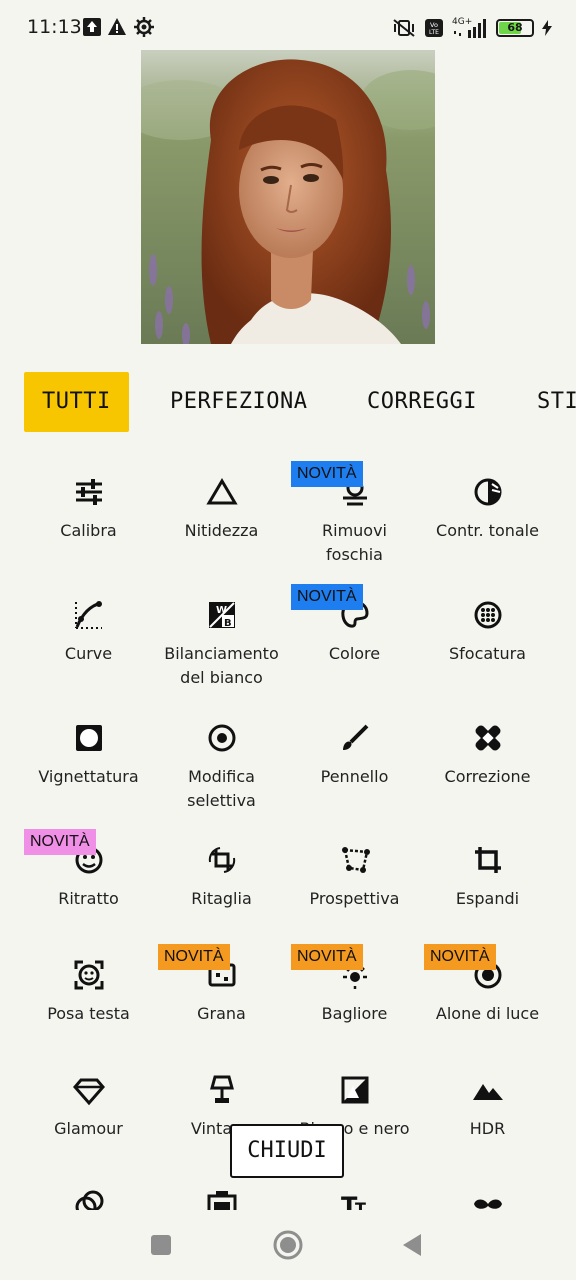 This screenshot has width=576, height=1280. What do you see at coordinates (354, 990) in the screenshot?
I see `tool-glow: Bagliore NOVITÀ` at bounding box center [354, 990].